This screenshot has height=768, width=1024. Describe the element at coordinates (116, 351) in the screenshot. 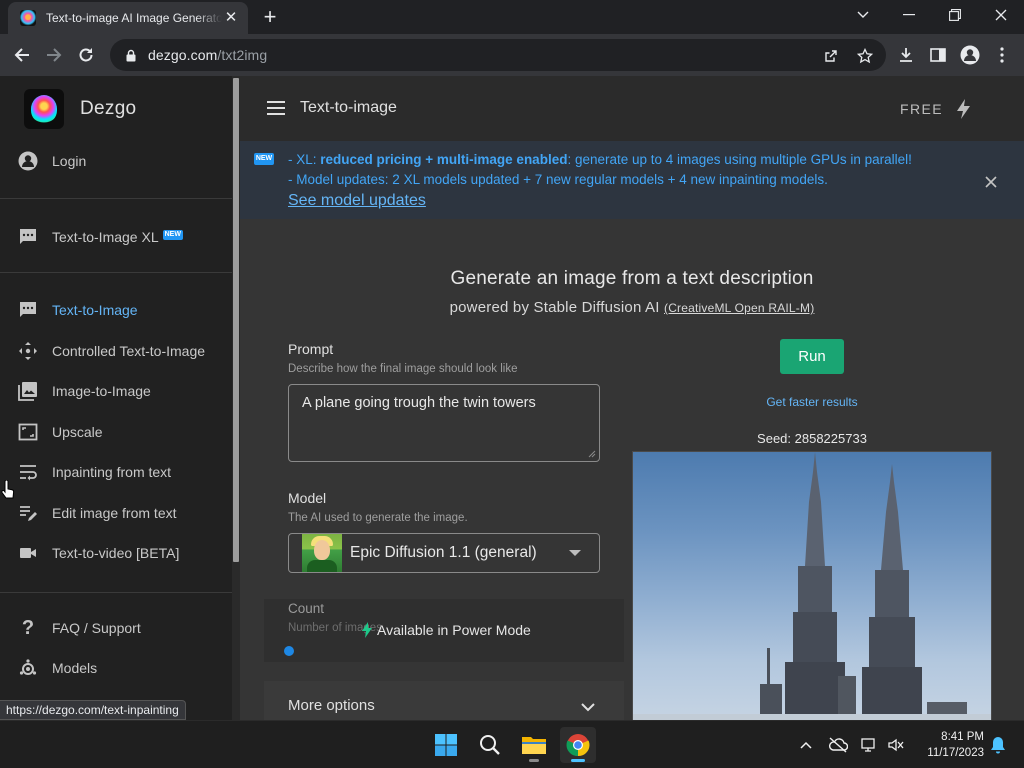

I see `sidebar-item-controlled-text-to-image: Controlled Text-to-Image` at that location.